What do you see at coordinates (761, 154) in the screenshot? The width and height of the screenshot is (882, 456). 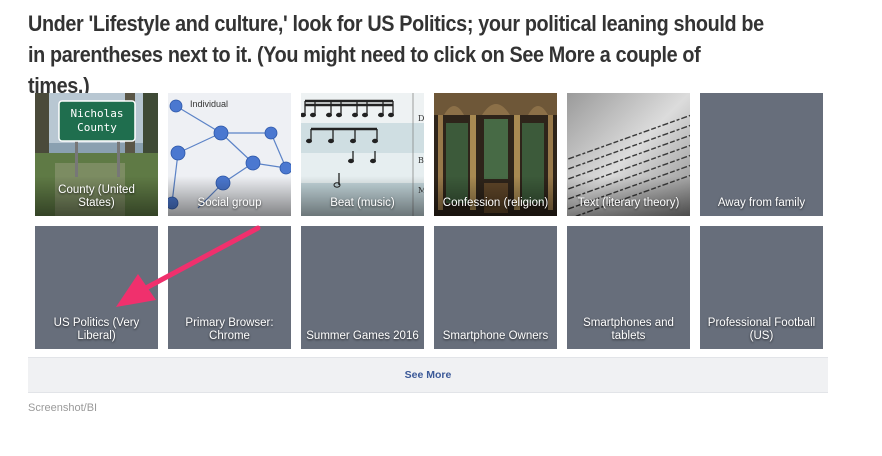 I see `tile-away-from-family: Away from family` at bounding box center [761, 154].